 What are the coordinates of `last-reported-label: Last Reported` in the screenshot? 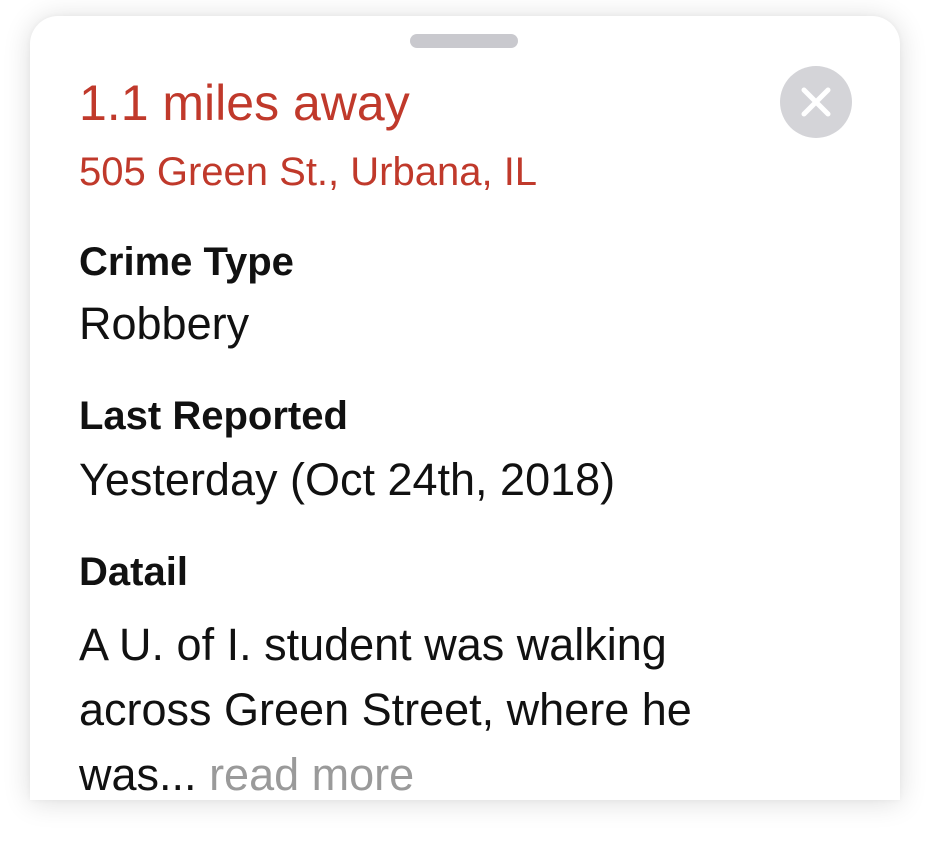 It's located at (213, 416).